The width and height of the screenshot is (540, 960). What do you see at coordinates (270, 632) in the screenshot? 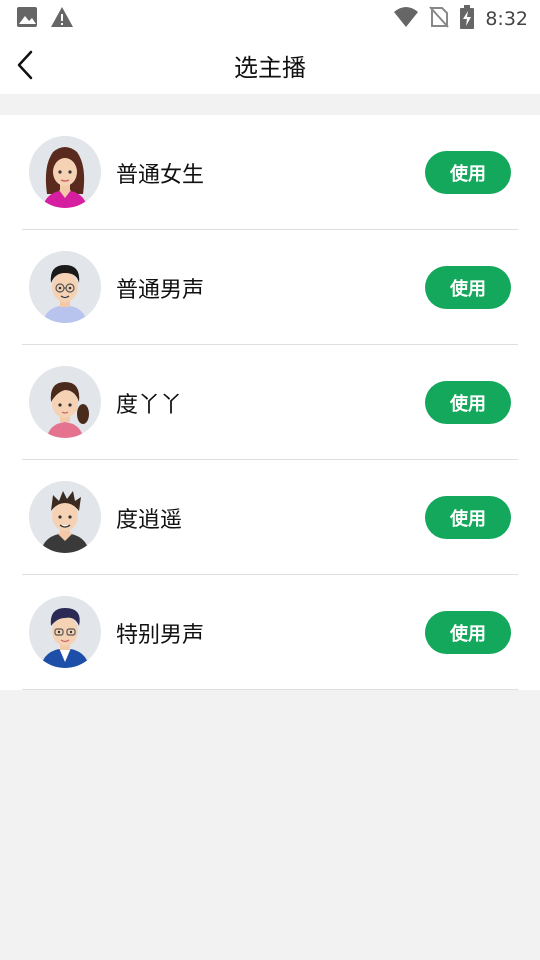
I see `list-item: 特别男声 使用` at bounding box center [270, 632].